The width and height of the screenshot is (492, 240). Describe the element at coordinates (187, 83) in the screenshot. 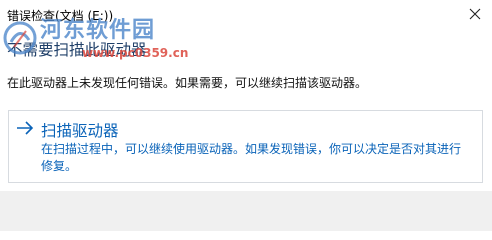

I see `status-message: 在此驱动器上未发现任何错误。如果需要，可以继续扫描该驱动器。` at that location.